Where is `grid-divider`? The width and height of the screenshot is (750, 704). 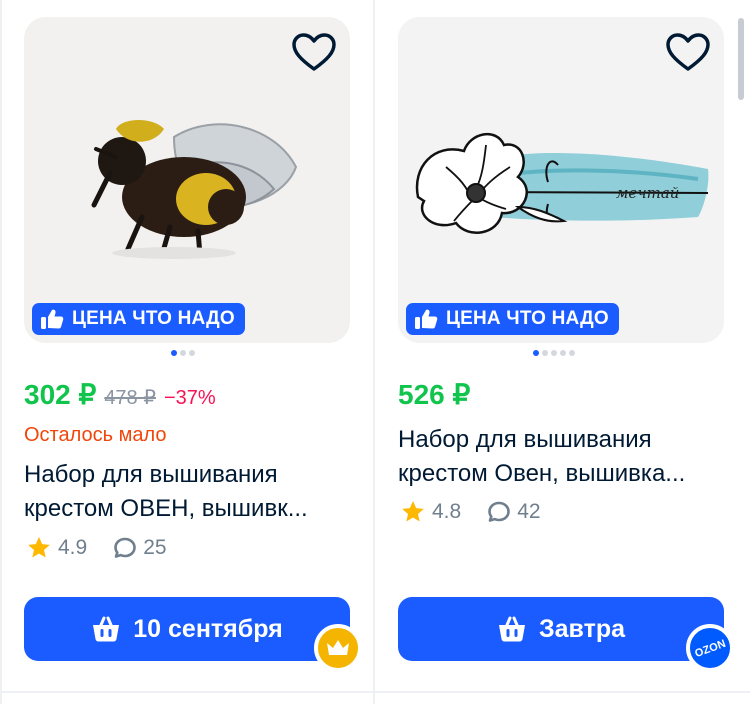
grid-divider is located at coordinates (1, 352).